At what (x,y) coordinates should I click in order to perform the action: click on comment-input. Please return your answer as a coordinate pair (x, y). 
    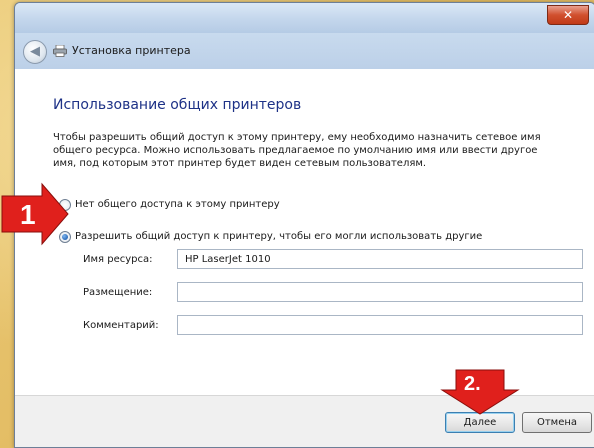
    Looking at the image, I should click on (380, 325).